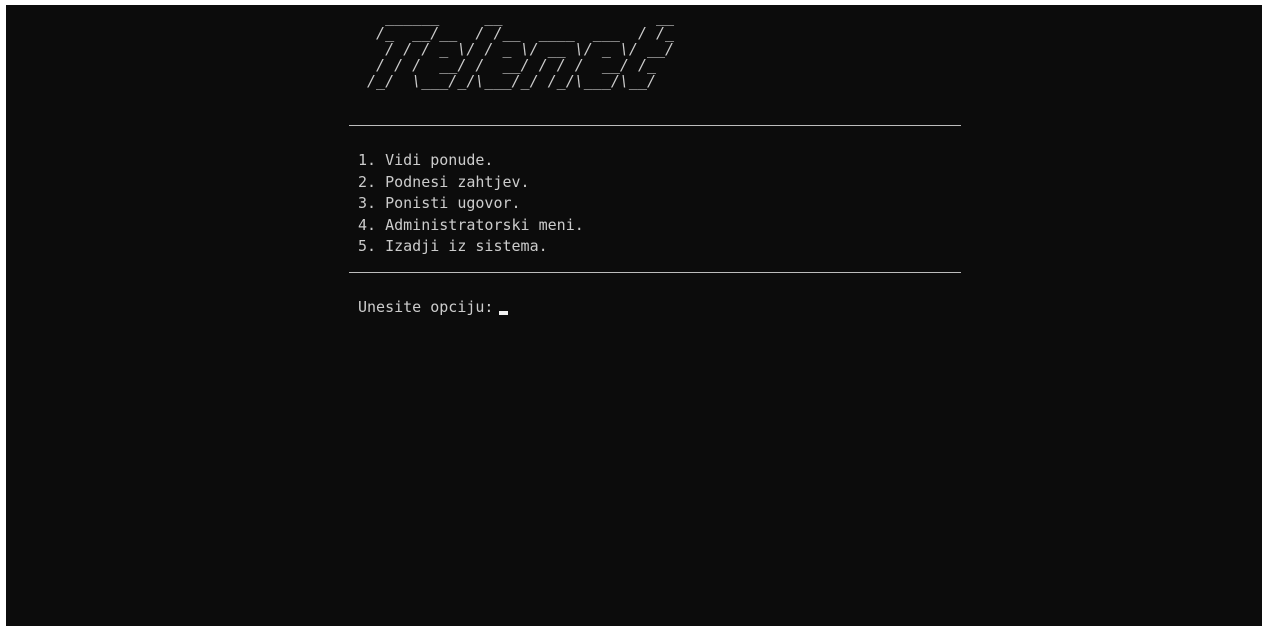 This screenshot has width=1266, height=628. I want to click on text-cursor, so click(504, 313).